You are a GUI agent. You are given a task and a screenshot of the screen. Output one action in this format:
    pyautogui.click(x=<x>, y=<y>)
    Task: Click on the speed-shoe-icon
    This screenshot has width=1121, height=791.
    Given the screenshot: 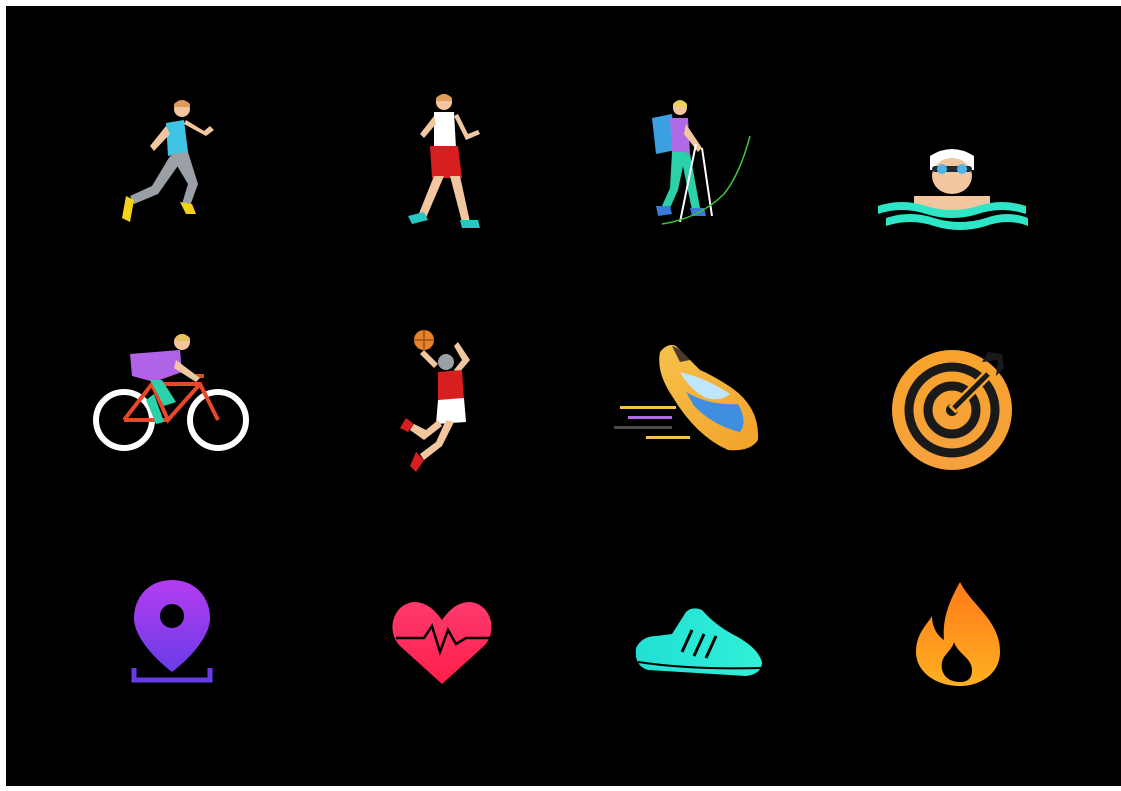 What is the action you would take?
    pyautogui.click(x=700, y=422)
    